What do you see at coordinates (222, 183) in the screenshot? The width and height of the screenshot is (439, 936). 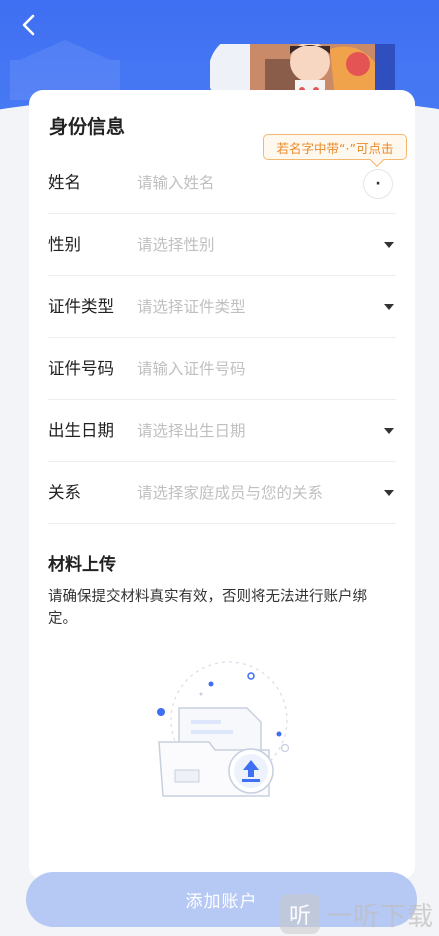 I see `name-row: 姓名 请输入姓名 ·` at bounding box center [222, 183].